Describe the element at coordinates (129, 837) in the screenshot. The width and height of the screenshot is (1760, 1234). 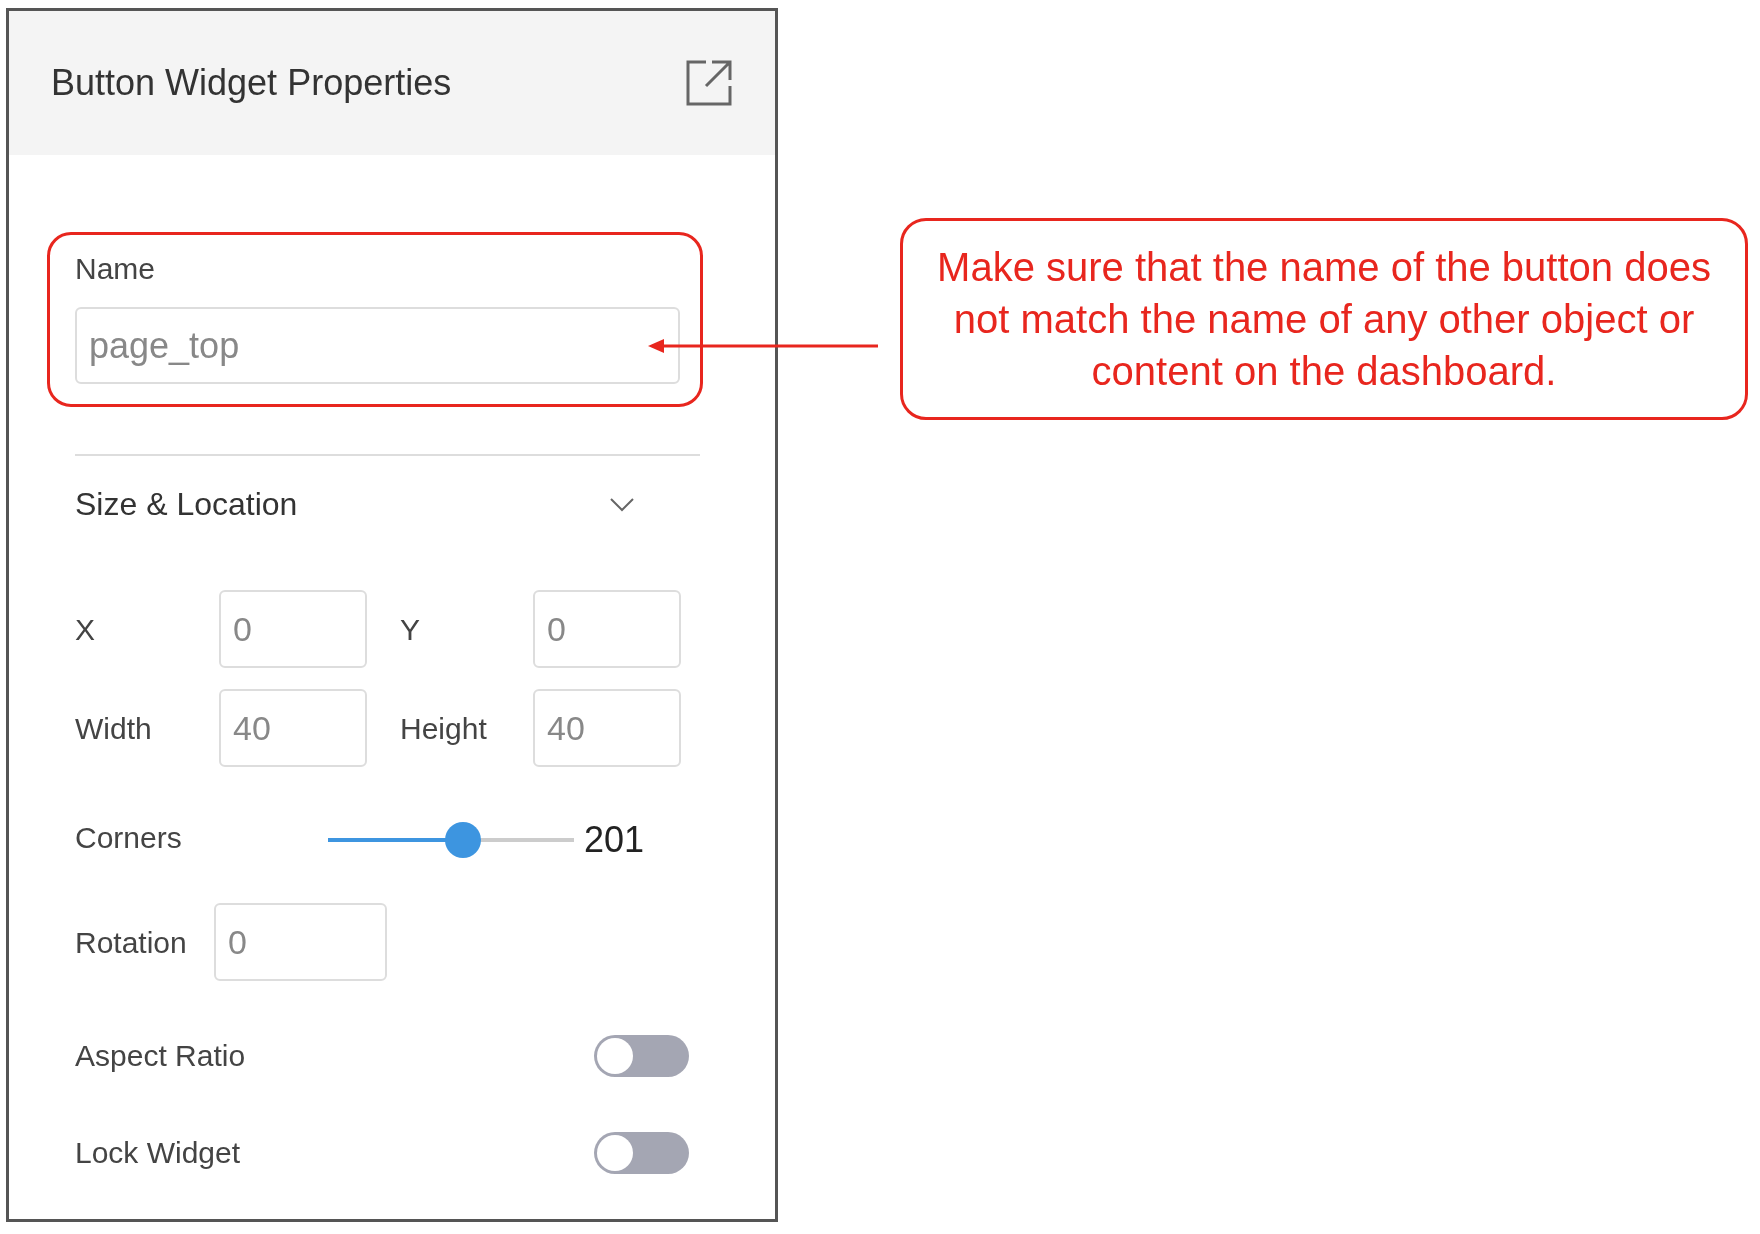
I see `field-label: Corners` at that location.